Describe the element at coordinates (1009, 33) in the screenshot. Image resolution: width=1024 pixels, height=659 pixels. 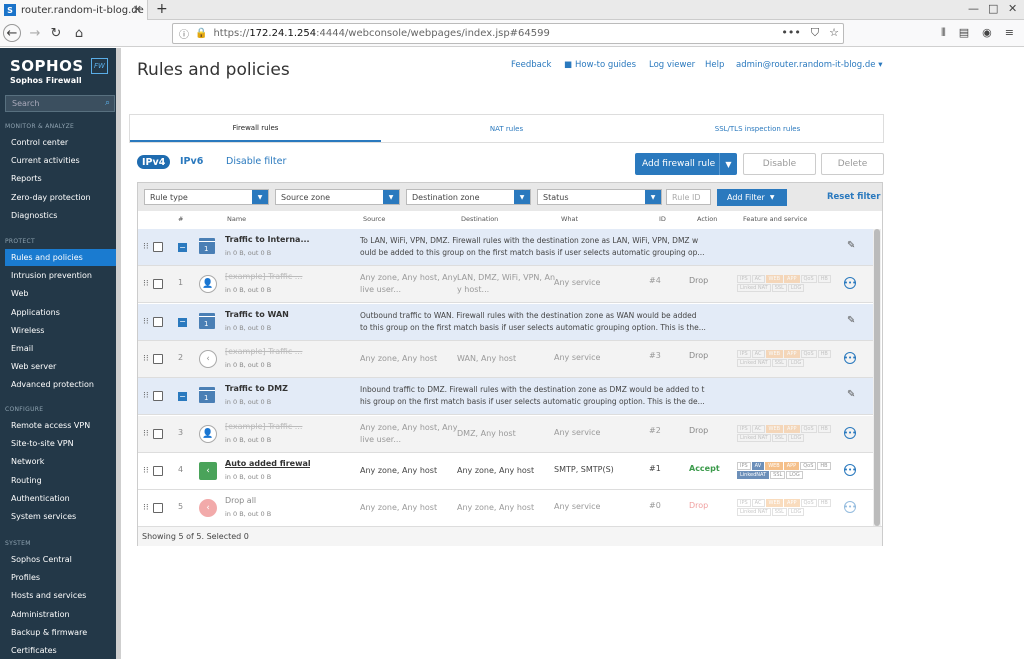
I see `menu-icon: ≡` at that location.